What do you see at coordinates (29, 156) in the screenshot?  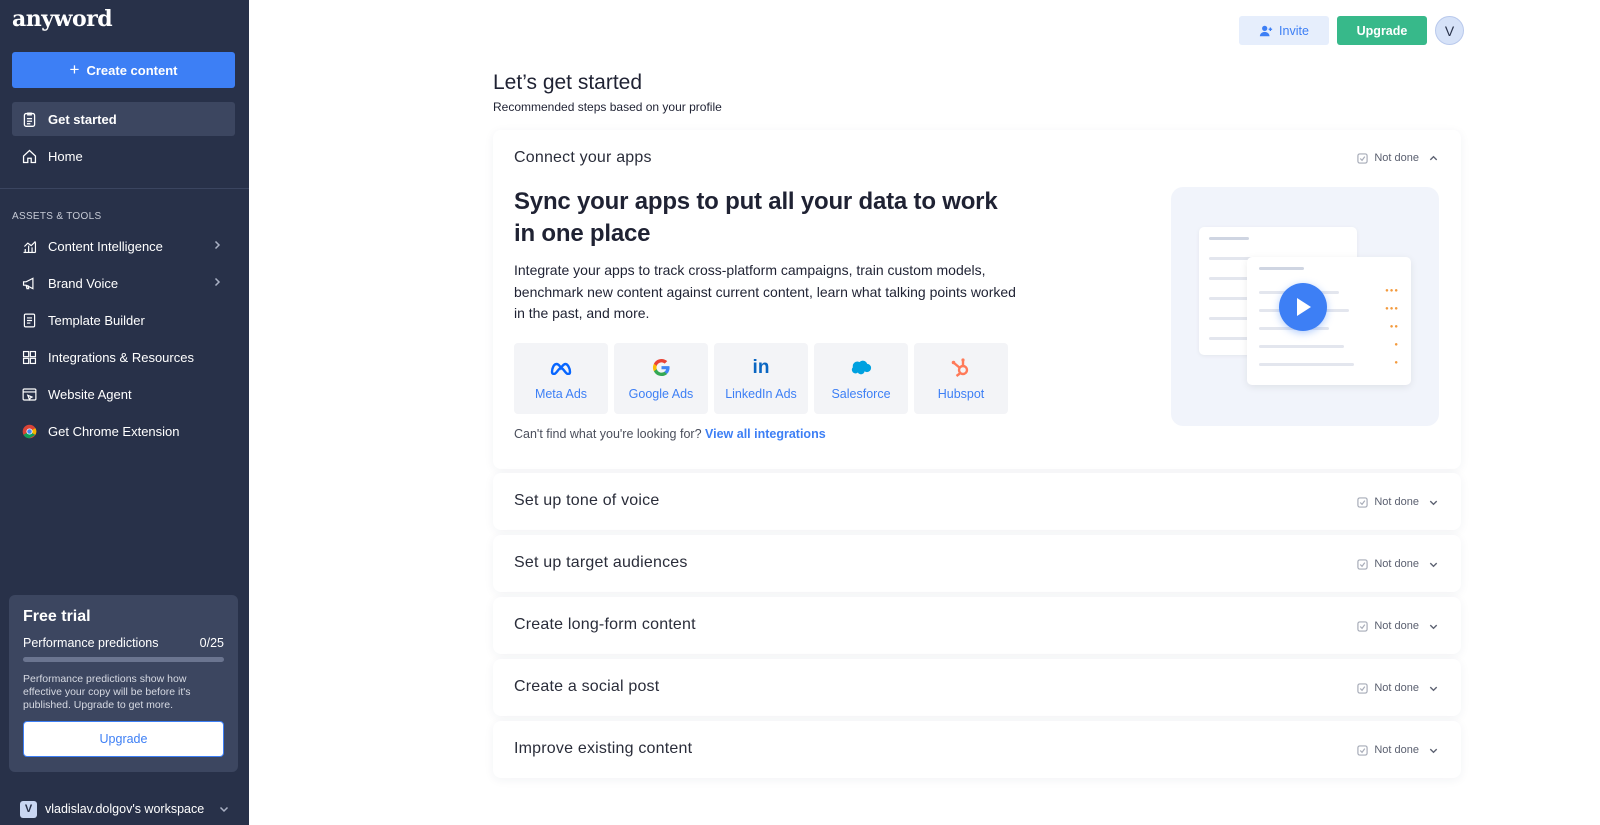 I see `home-icon` at bounding box center [29, 156].